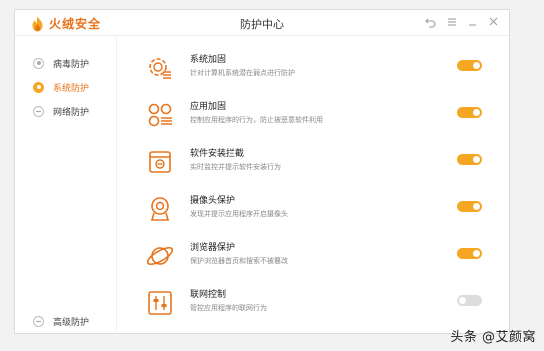  I want to click on feature-title: 应用加固, so click(208, 107).